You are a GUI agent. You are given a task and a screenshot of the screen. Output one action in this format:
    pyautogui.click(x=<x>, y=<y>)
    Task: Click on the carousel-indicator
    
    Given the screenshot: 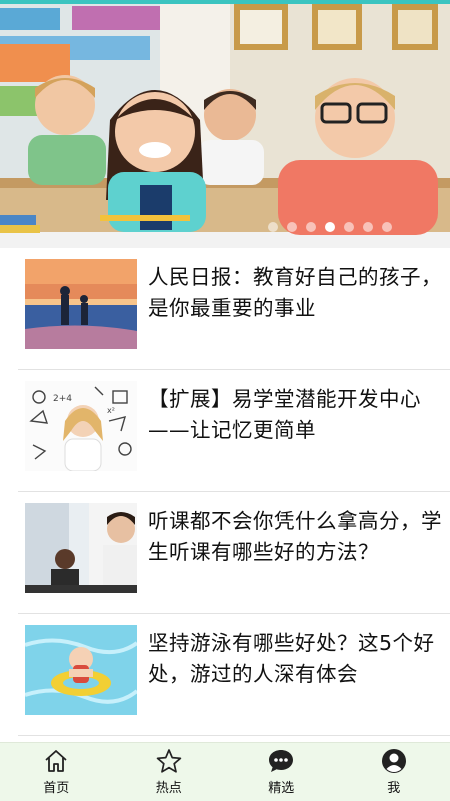 What is the action you would take?
    pyautogui.click(x=330, y=227)
    